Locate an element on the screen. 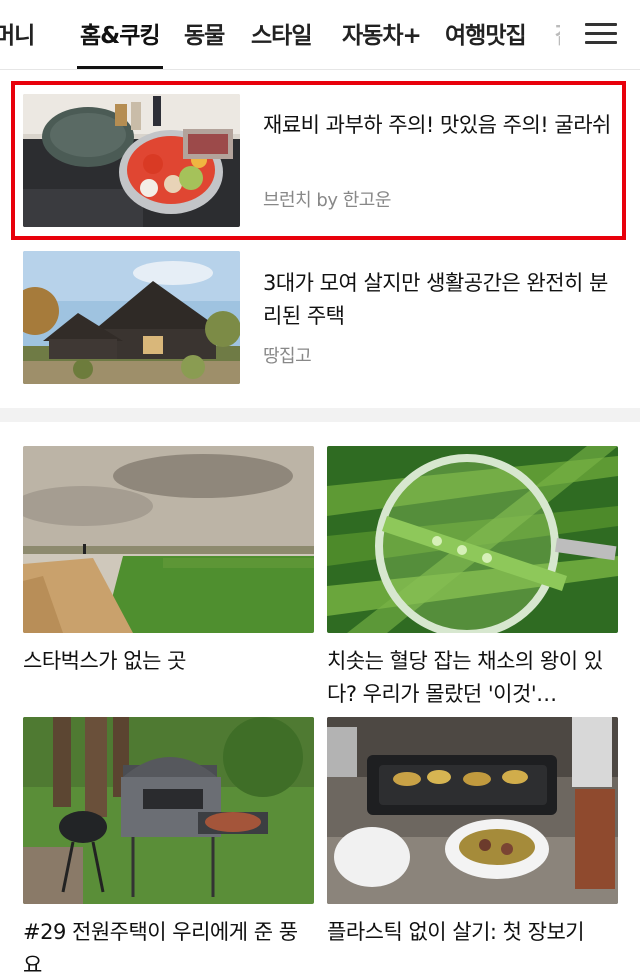 Image resolution: width=640 pixels, height=980 pixels. article-source: 땅집고 is located at coordinates (287, 356).